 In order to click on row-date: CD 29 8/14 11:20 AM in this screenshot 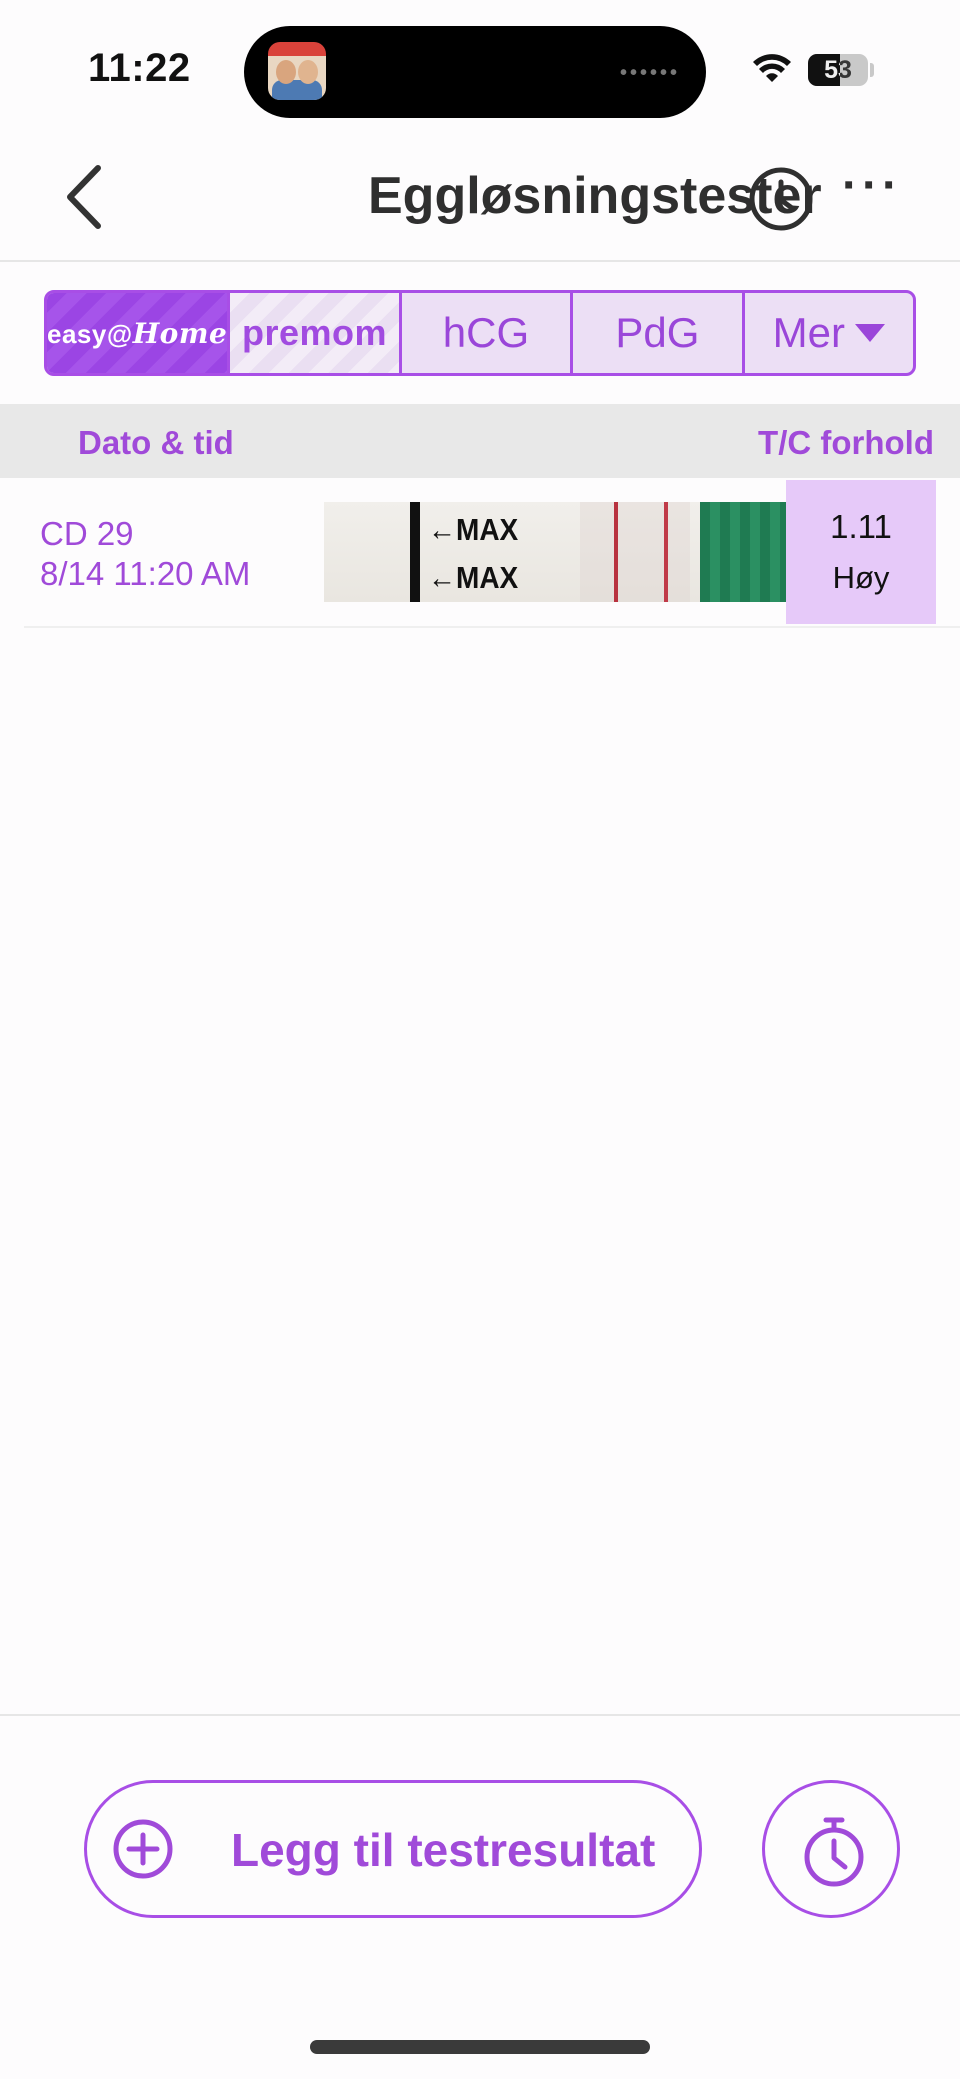, I will do `click(145, 554)`.